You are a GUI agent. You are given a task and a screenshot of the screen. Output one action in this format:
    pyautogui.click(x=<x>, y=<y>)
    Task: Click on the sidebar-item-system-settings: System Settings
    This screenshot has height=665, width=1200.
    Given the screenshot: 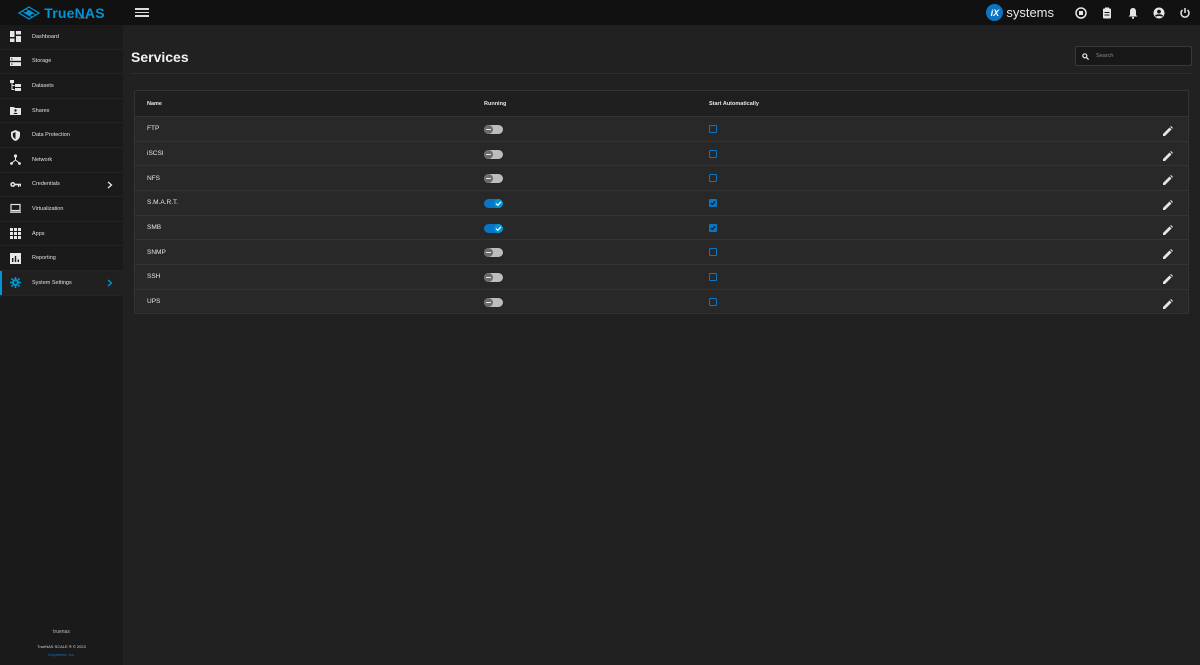 What is the action you would take?
    pyautogui.click(x=61, y=283)
    